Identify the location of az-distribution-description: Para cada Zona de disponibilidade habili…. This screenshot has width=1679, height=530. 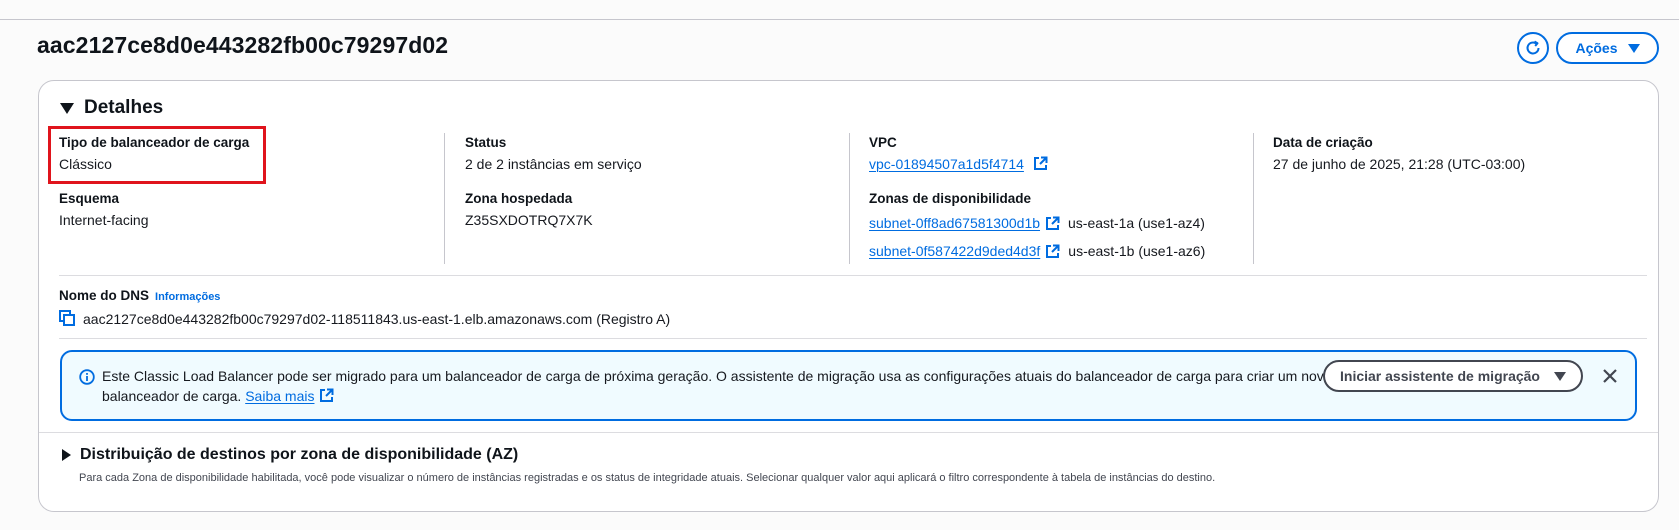
(647, 478).